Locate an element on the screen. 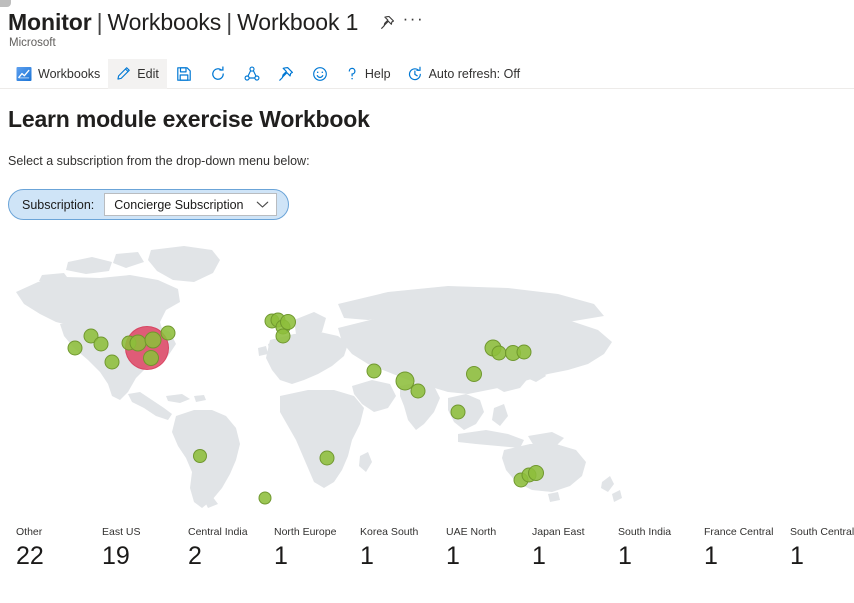 The height and width of the screenshot is (603, 854). region-stat-cell: North Europe 1 is located at coordinates (317, 549).